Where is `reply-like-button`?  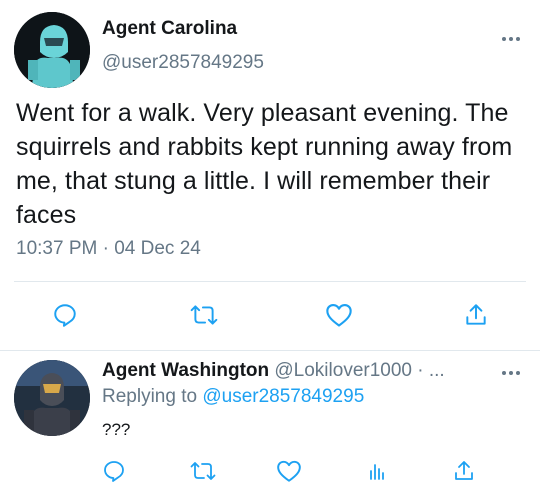 reply-like-button is located at coordinates (289, 471).